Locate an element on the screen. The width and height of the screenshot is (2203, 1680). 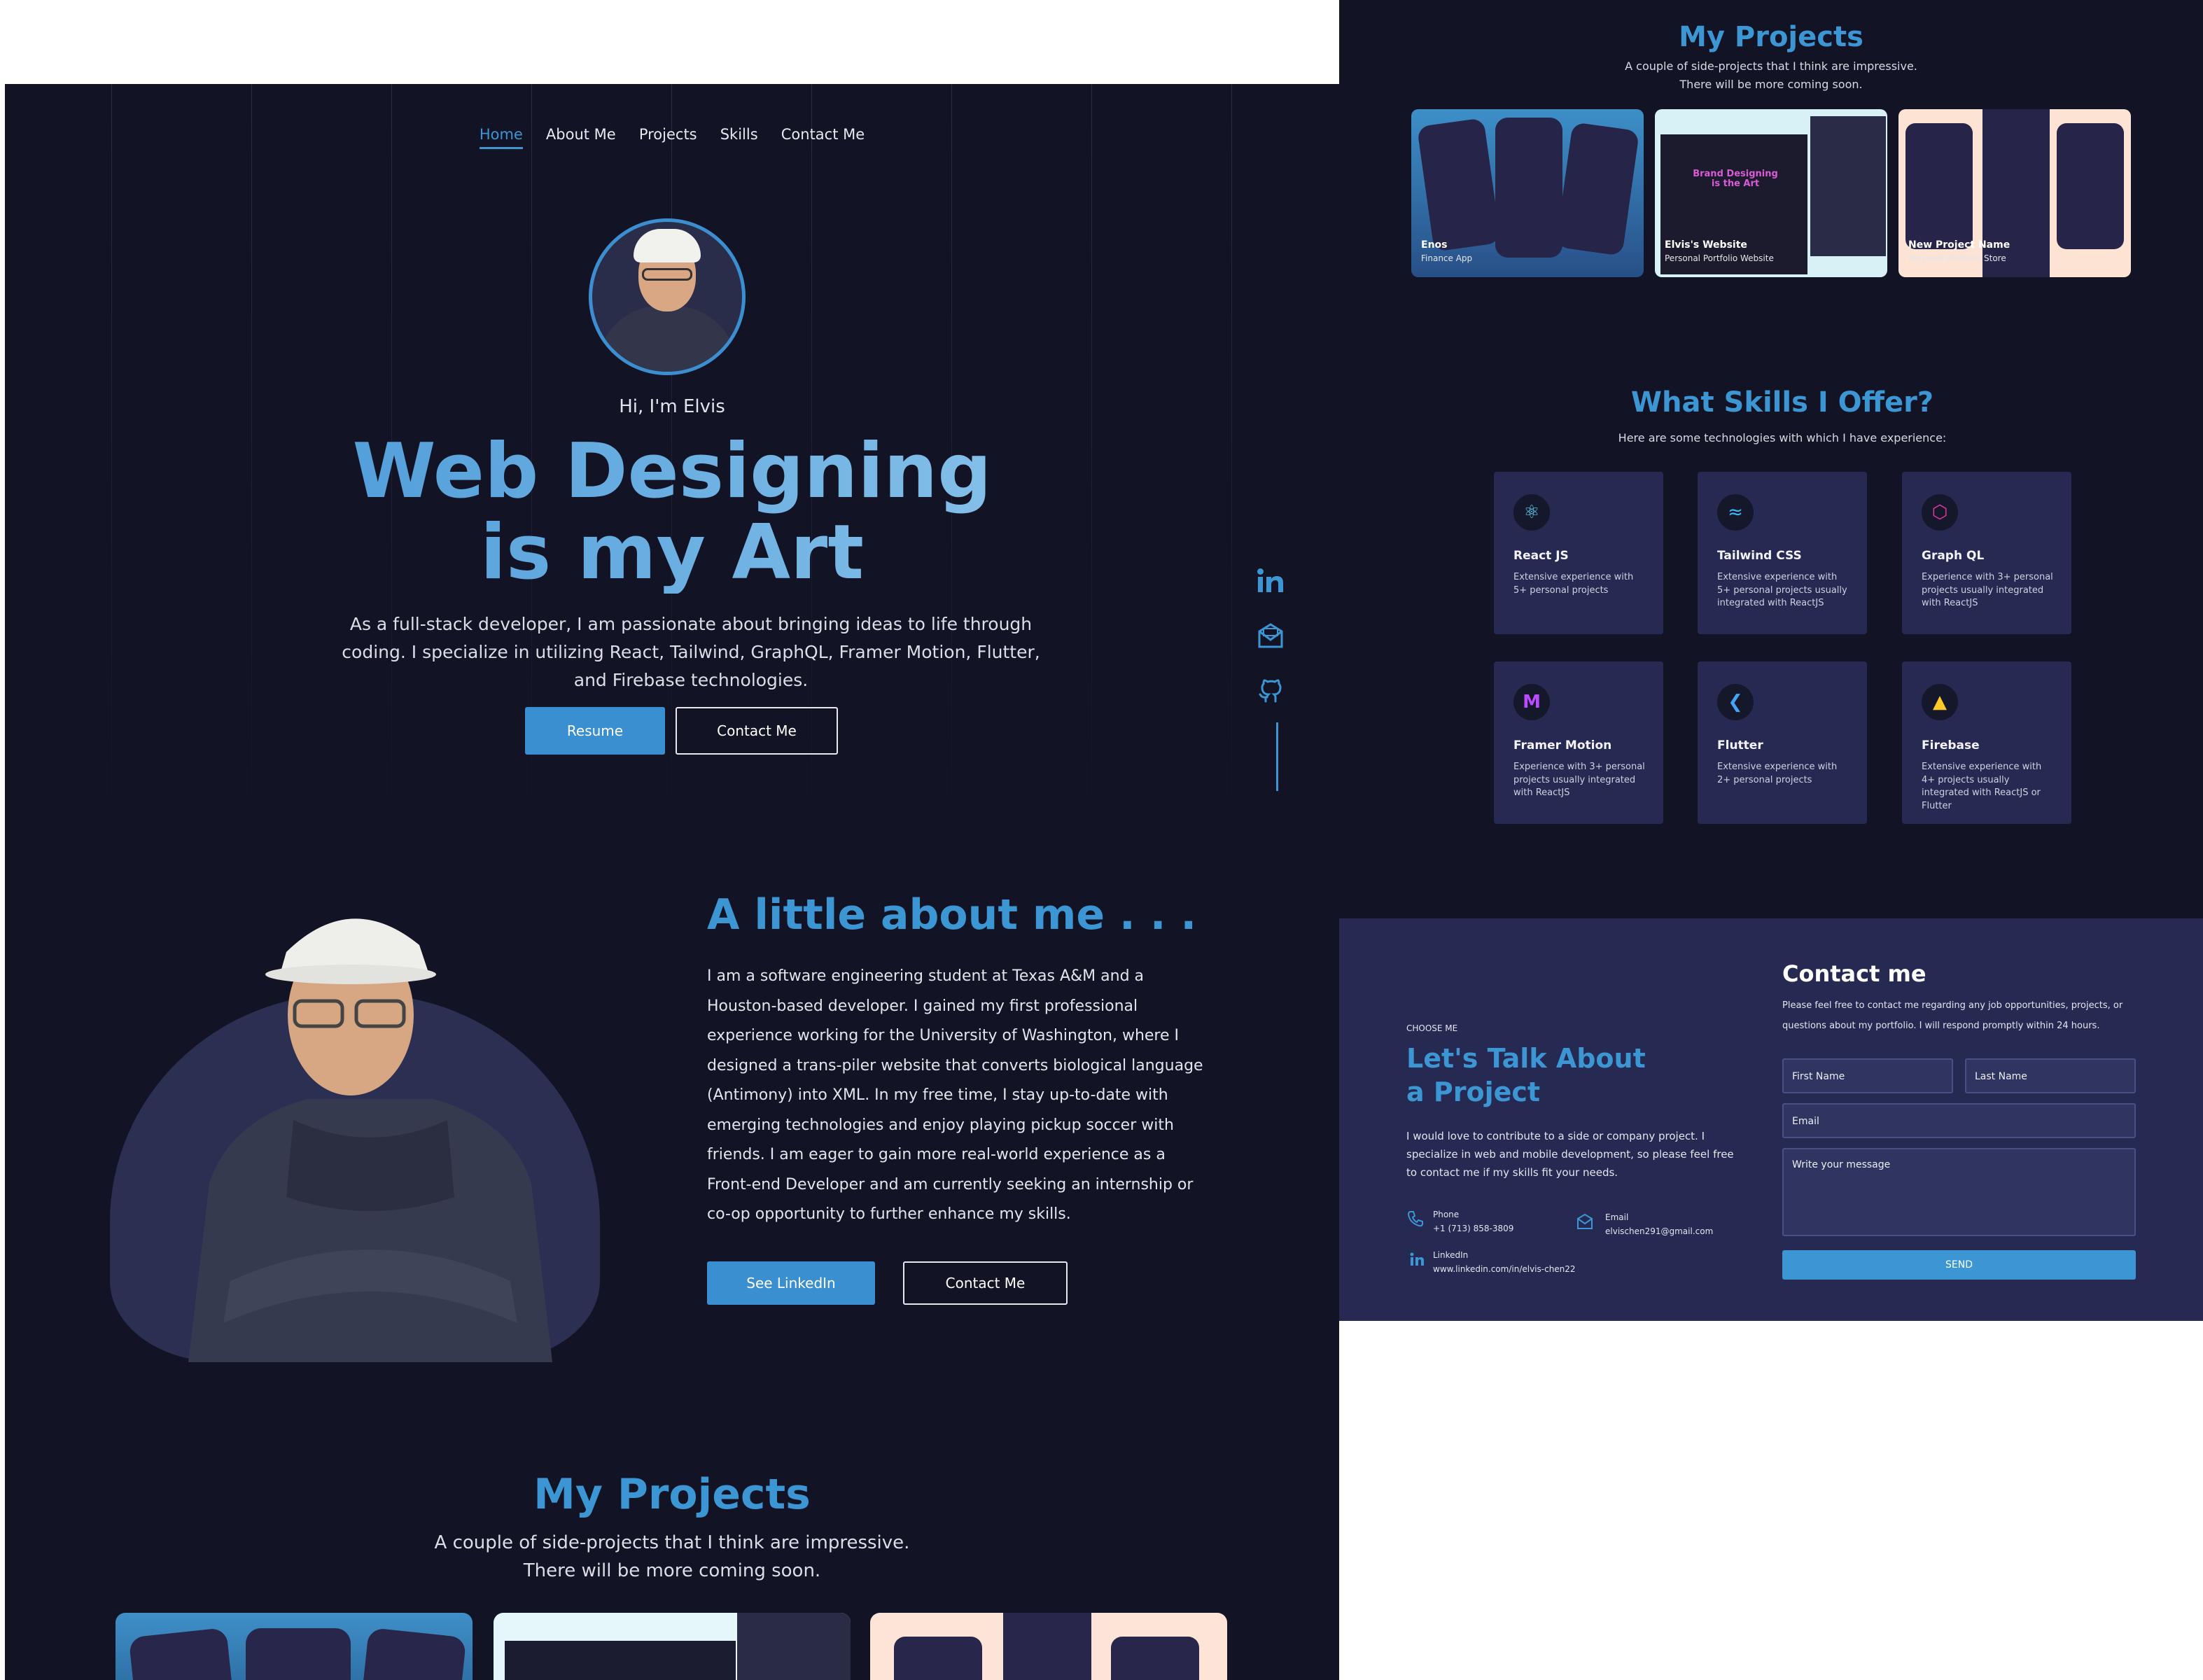
nav-home: Home is located at coordinates (501, 137).